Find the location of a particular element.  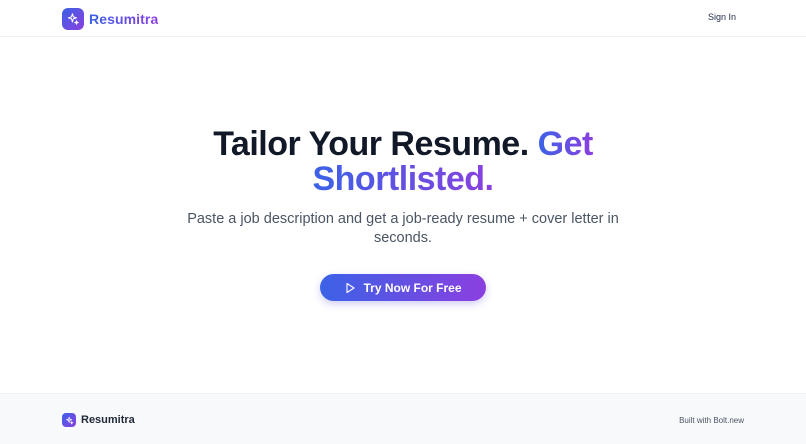

play-icon is located at coordinates (350, 288).